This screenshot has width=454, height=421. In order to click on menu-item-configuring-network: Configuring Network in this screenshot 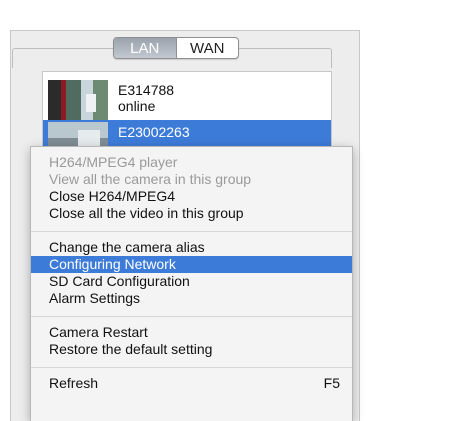, I will do `click(191, 264)`.